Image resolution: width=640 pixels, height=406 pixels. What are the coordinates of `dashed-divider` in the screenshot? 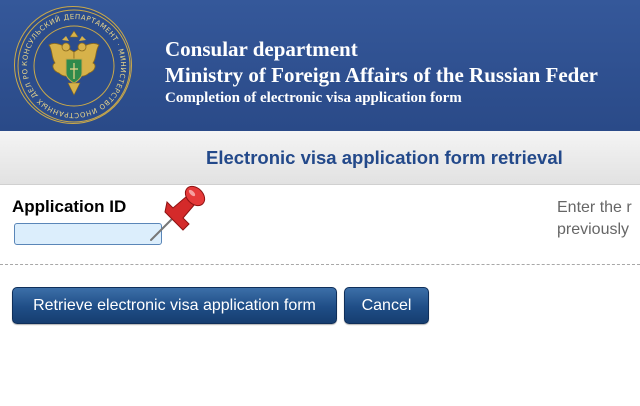 It's located at (320, 264).